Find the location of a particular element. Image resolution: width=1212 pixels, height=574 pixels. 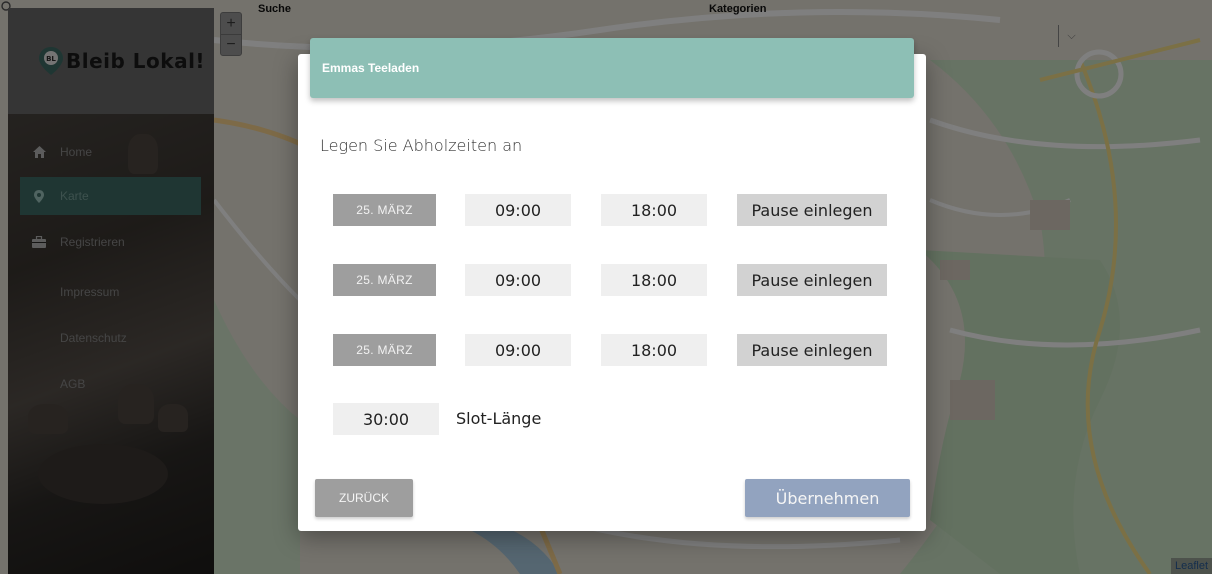

dialog-subtitle: Legen Sie Abholzeiten an is located at coordinates (421, 145).